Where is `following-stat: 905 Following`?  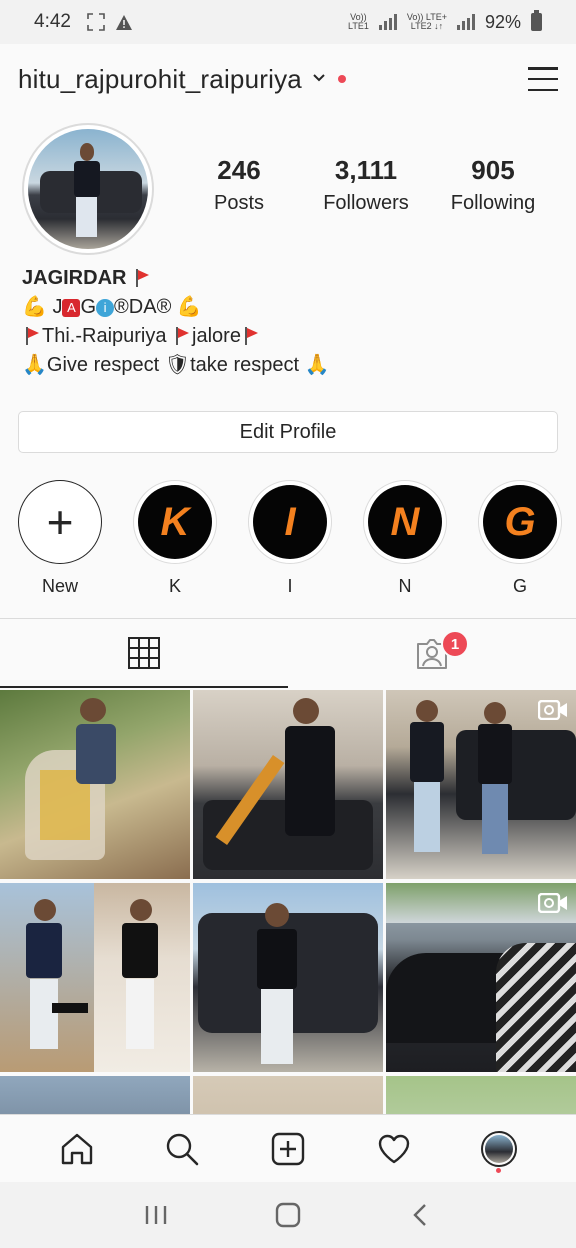
following-stat: 905 Following is located at coordinates (493, 185).